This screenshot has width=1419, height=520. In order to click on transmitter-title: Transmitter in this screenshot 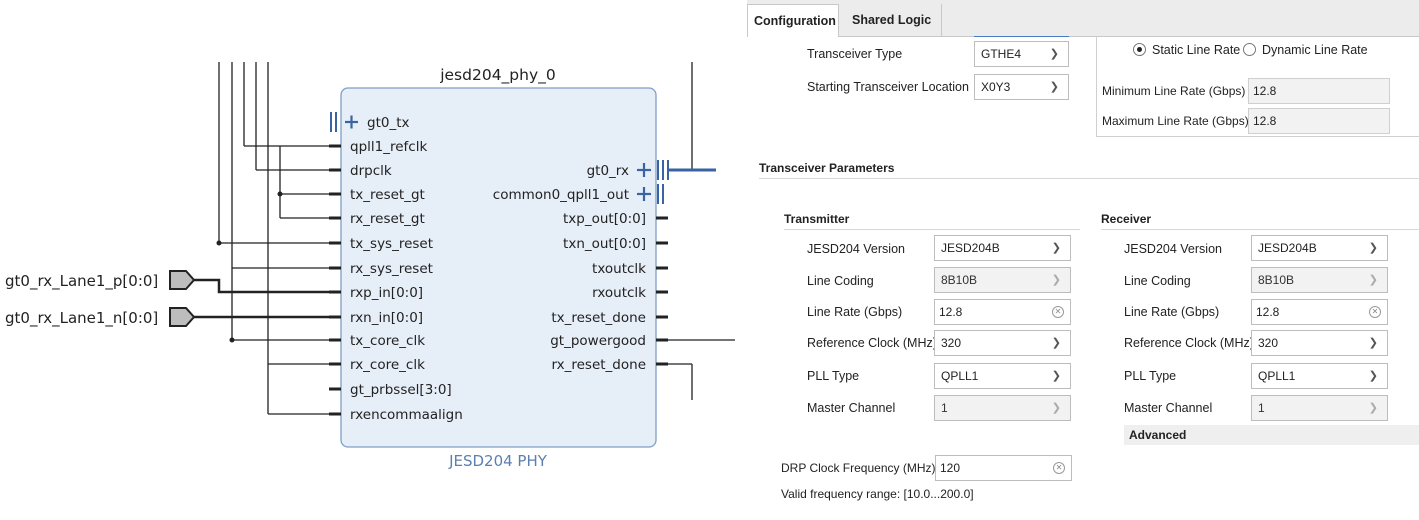, I will do `click(817, 219)`.